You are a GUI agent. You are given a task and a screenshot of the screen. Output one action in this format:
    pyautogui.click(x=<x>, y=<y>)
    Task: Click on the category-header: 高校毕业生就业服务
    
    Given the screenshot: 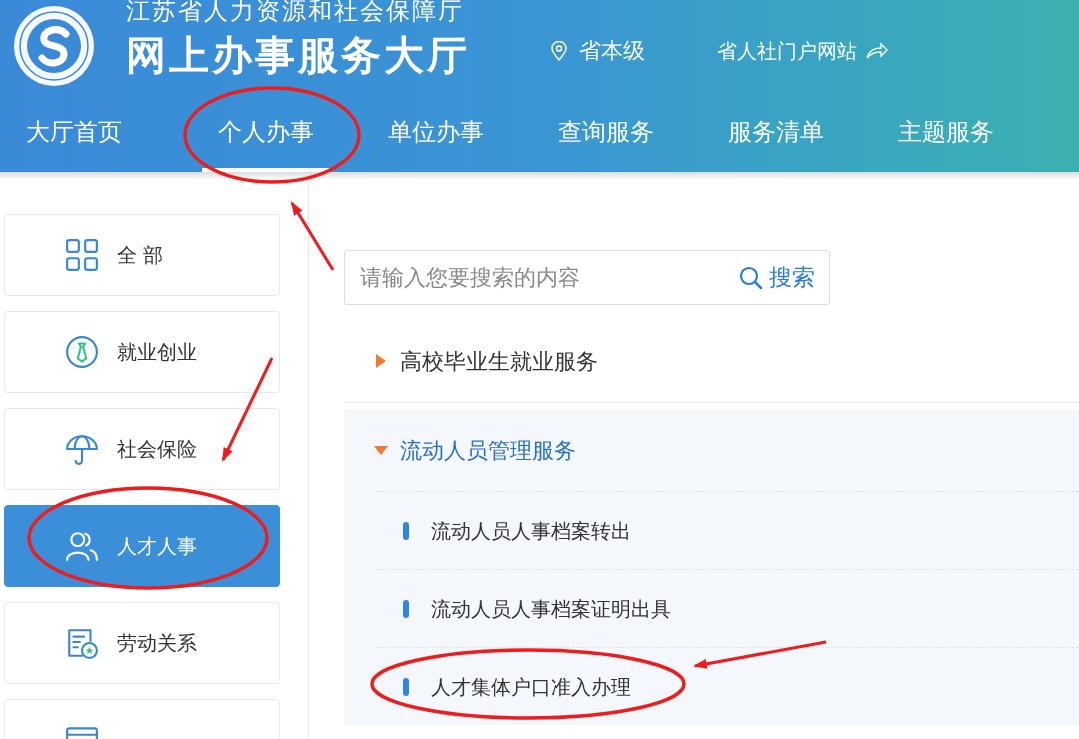 What is the action you would take?
    pyautogui.click(x=711, y=361)
    